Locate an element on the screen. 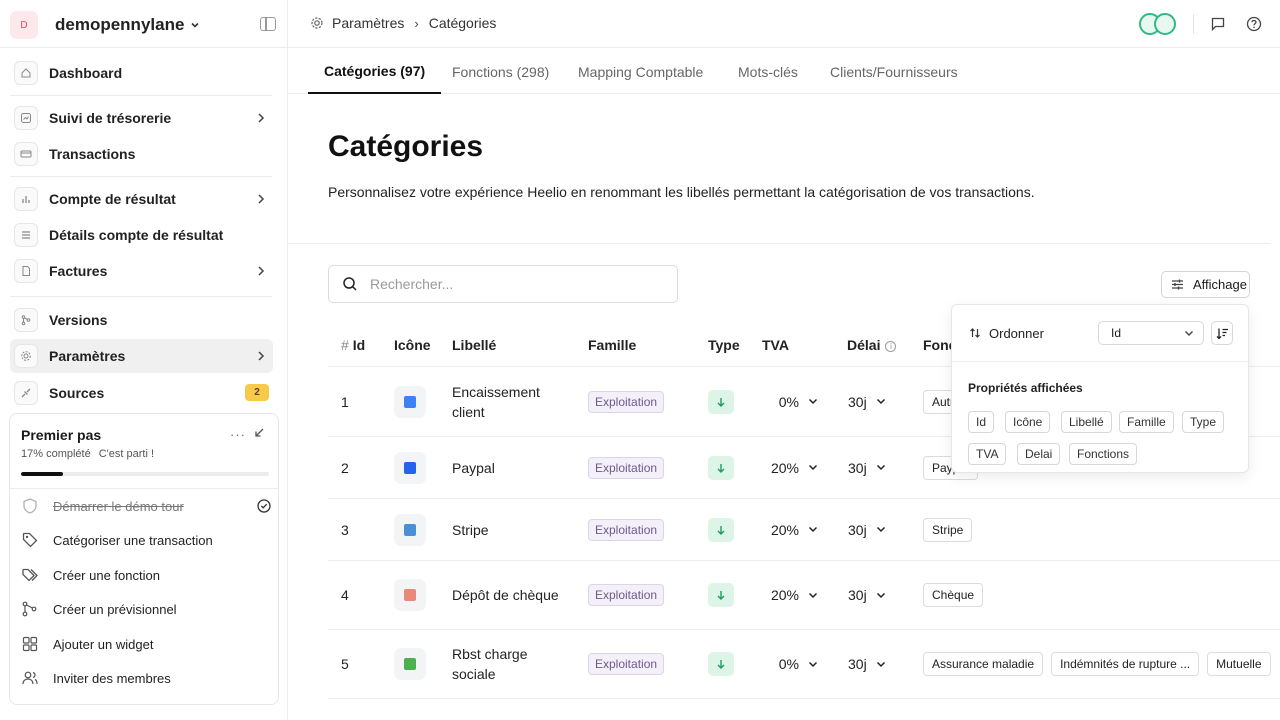 The width and height of the screenshot is (1280, 720). tva-value: 20% is located at coordinates (784, 595).